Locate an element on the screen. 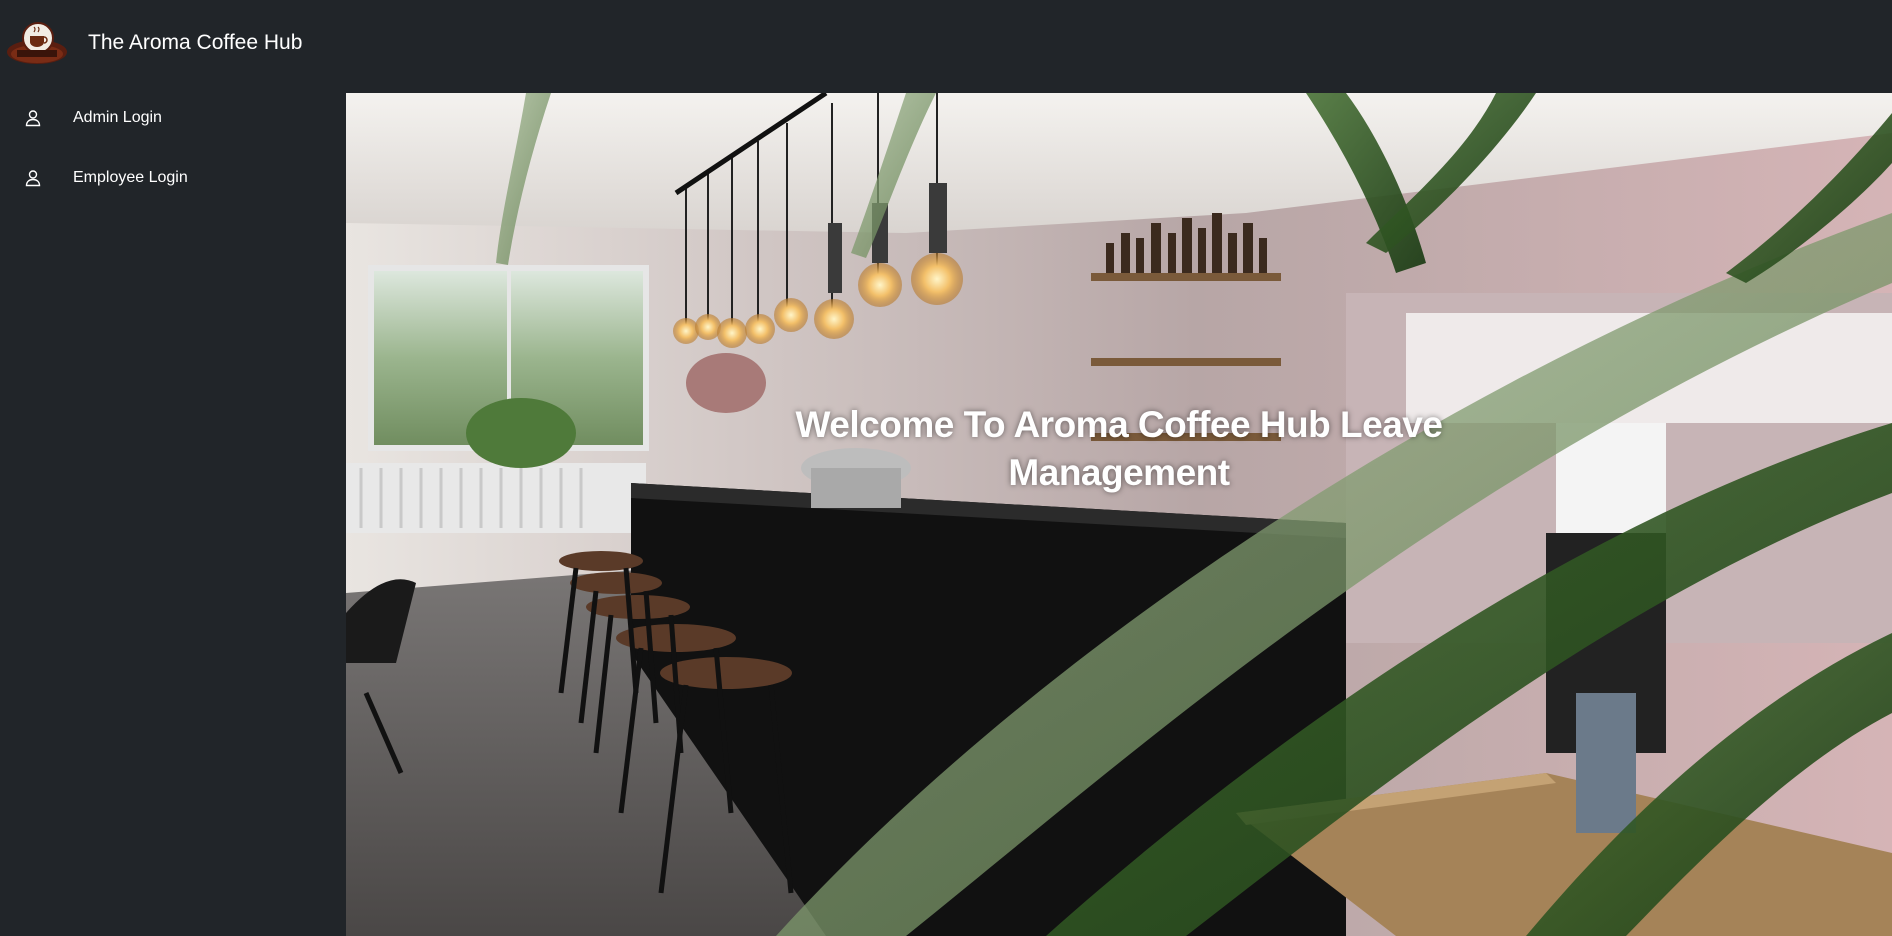 Image resolution: width=1892 pixels, height=936 pixels. sidebar-item-employee-login: Employee Login is located at coordinates (173, 178).